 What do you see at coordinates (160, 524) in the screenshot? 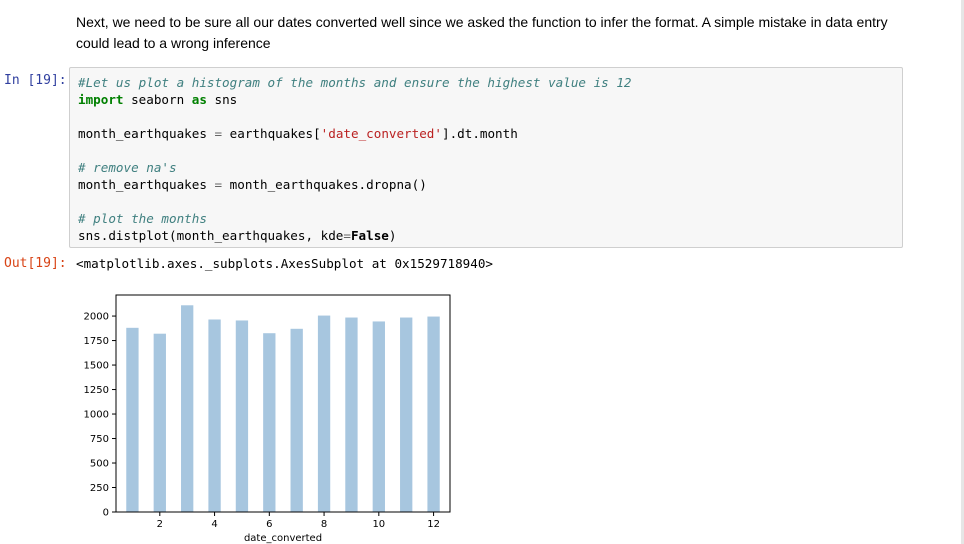
I see `x-tick-label: 2` at bounding box center [160, 524].